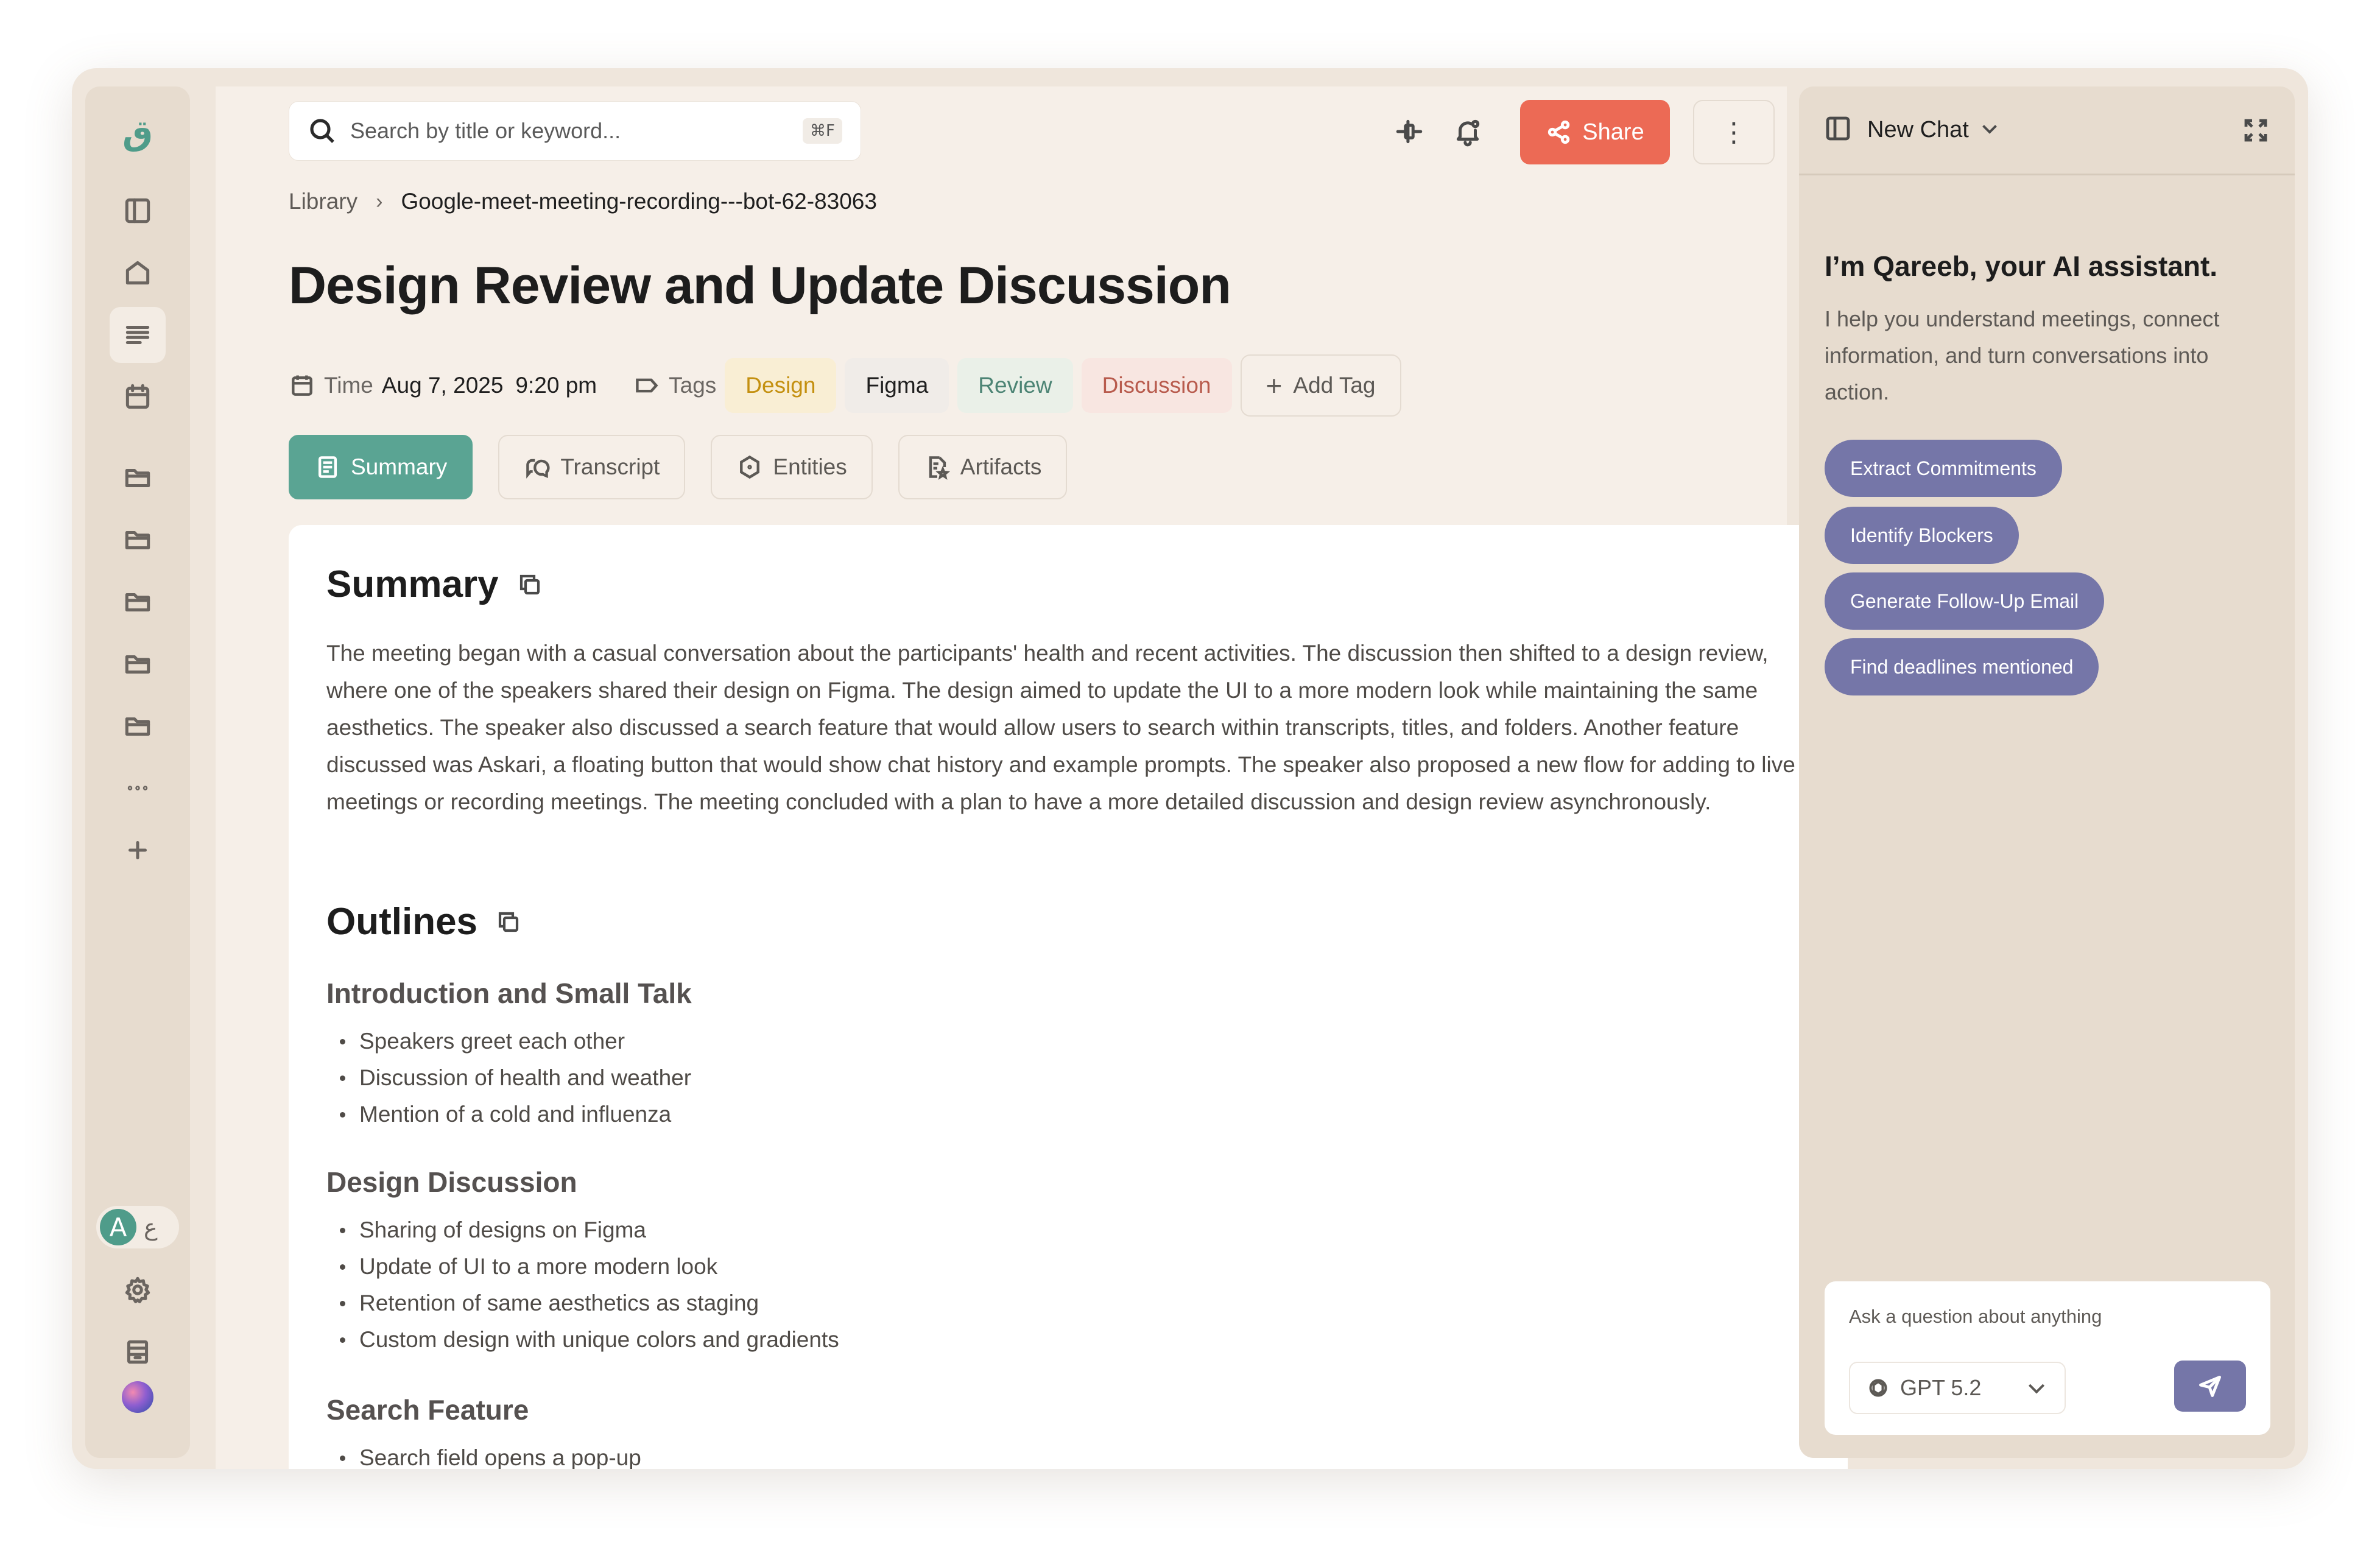 The width and height of the screenshot is (2380, 1542). Describe the element at coordinates (118, 1227) in the screenshot. I see `lang-english-option: A` at that location.